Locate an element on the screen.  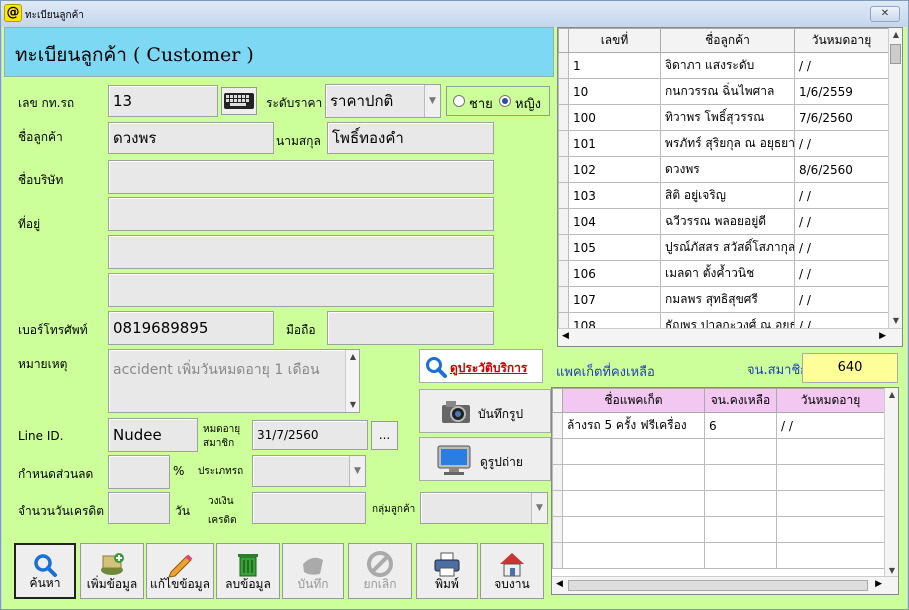
price-level-value: ราคาปกติ is located at coordinates (362, 101).